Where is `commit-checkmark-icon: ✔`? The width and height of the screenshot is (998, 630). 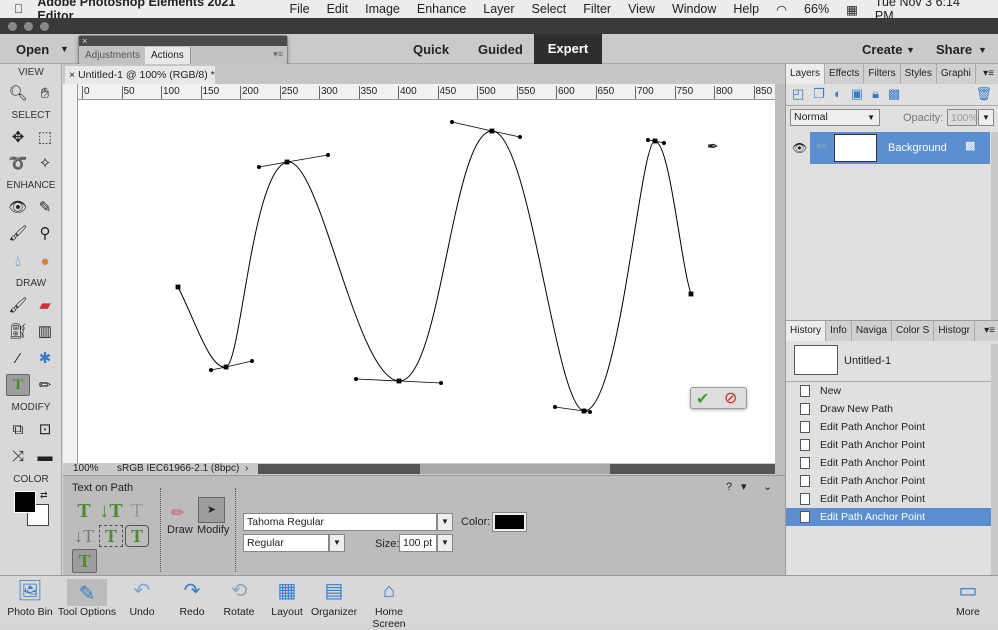 commit-checkmark-icon: ✔ is located at coordinates (702, 399).